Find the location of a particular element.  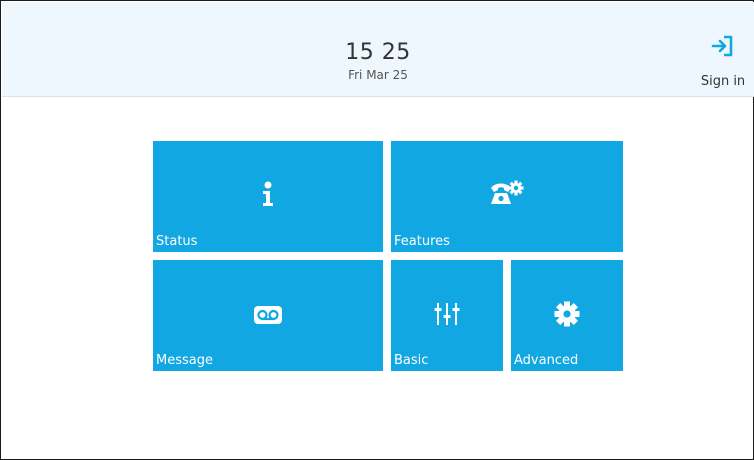

basic-tile: Basic is located at coordinates (447, 315).